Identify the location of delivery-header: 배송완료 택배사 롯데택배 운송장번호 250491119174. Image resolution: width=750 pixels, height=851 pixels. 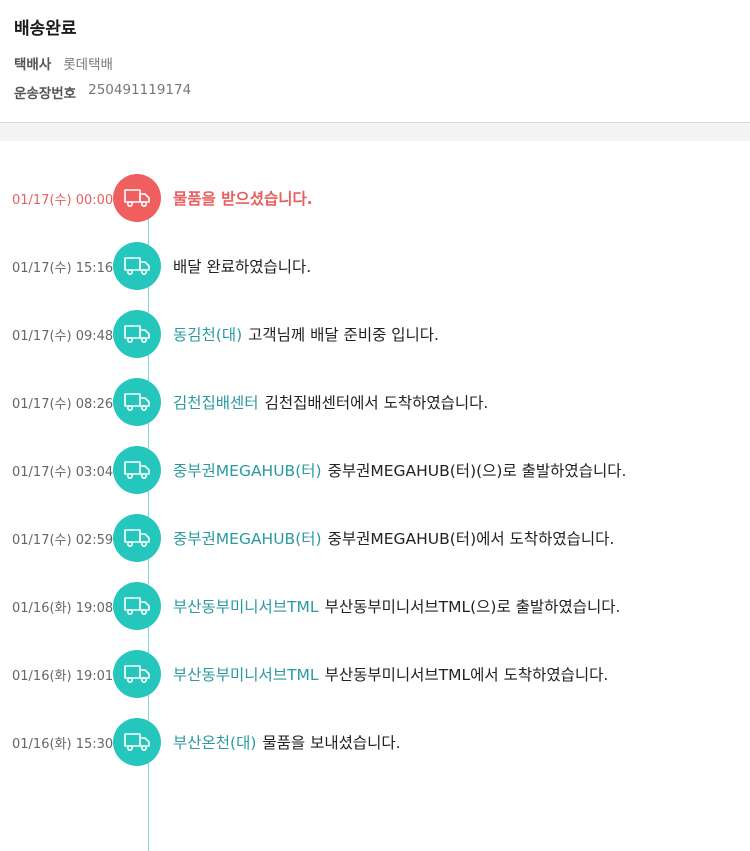
(375, 54).